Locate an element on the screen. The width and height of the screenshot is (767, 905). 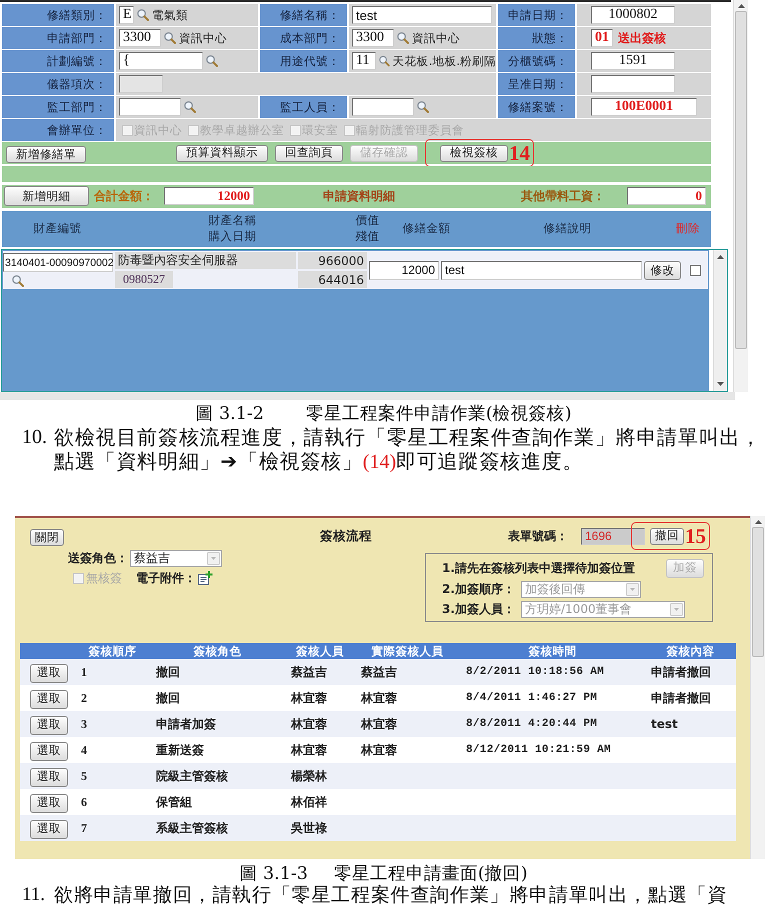
figure-number: 圖 3.1-3 is located at coordinates (273, 874).